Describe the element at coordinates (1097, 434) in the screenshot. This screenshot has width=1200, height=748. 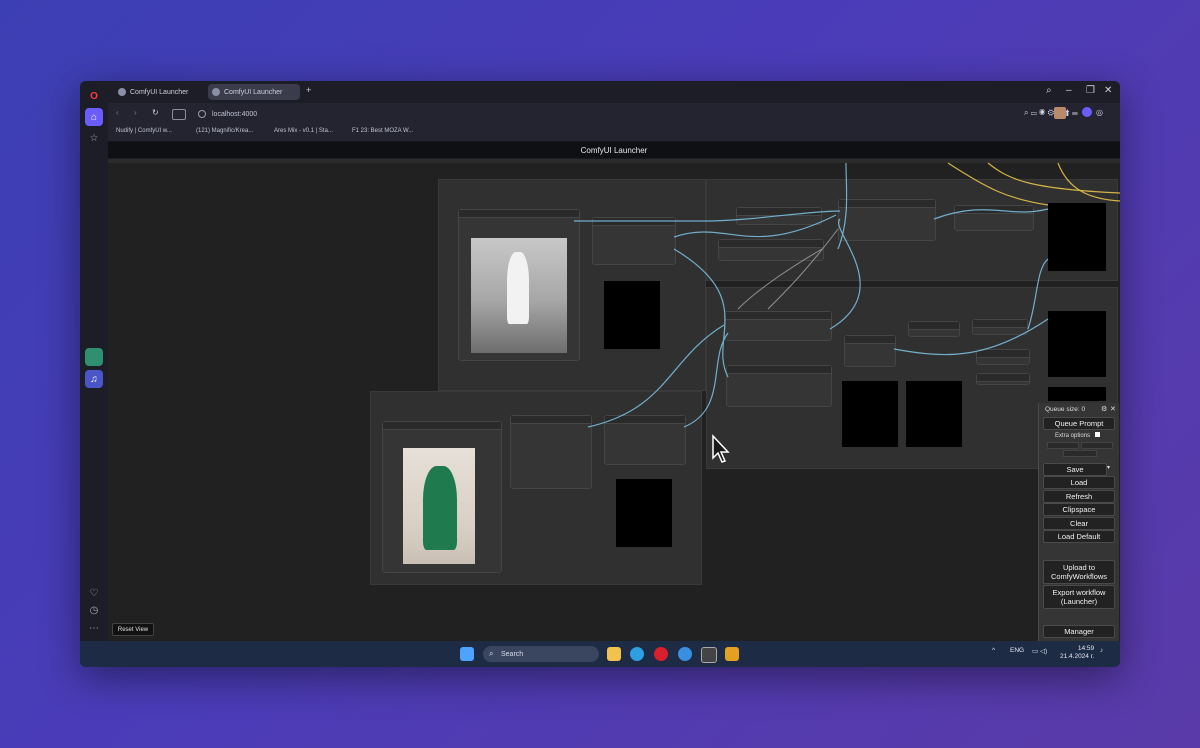
I see `extra-options-checkbox` at that location.